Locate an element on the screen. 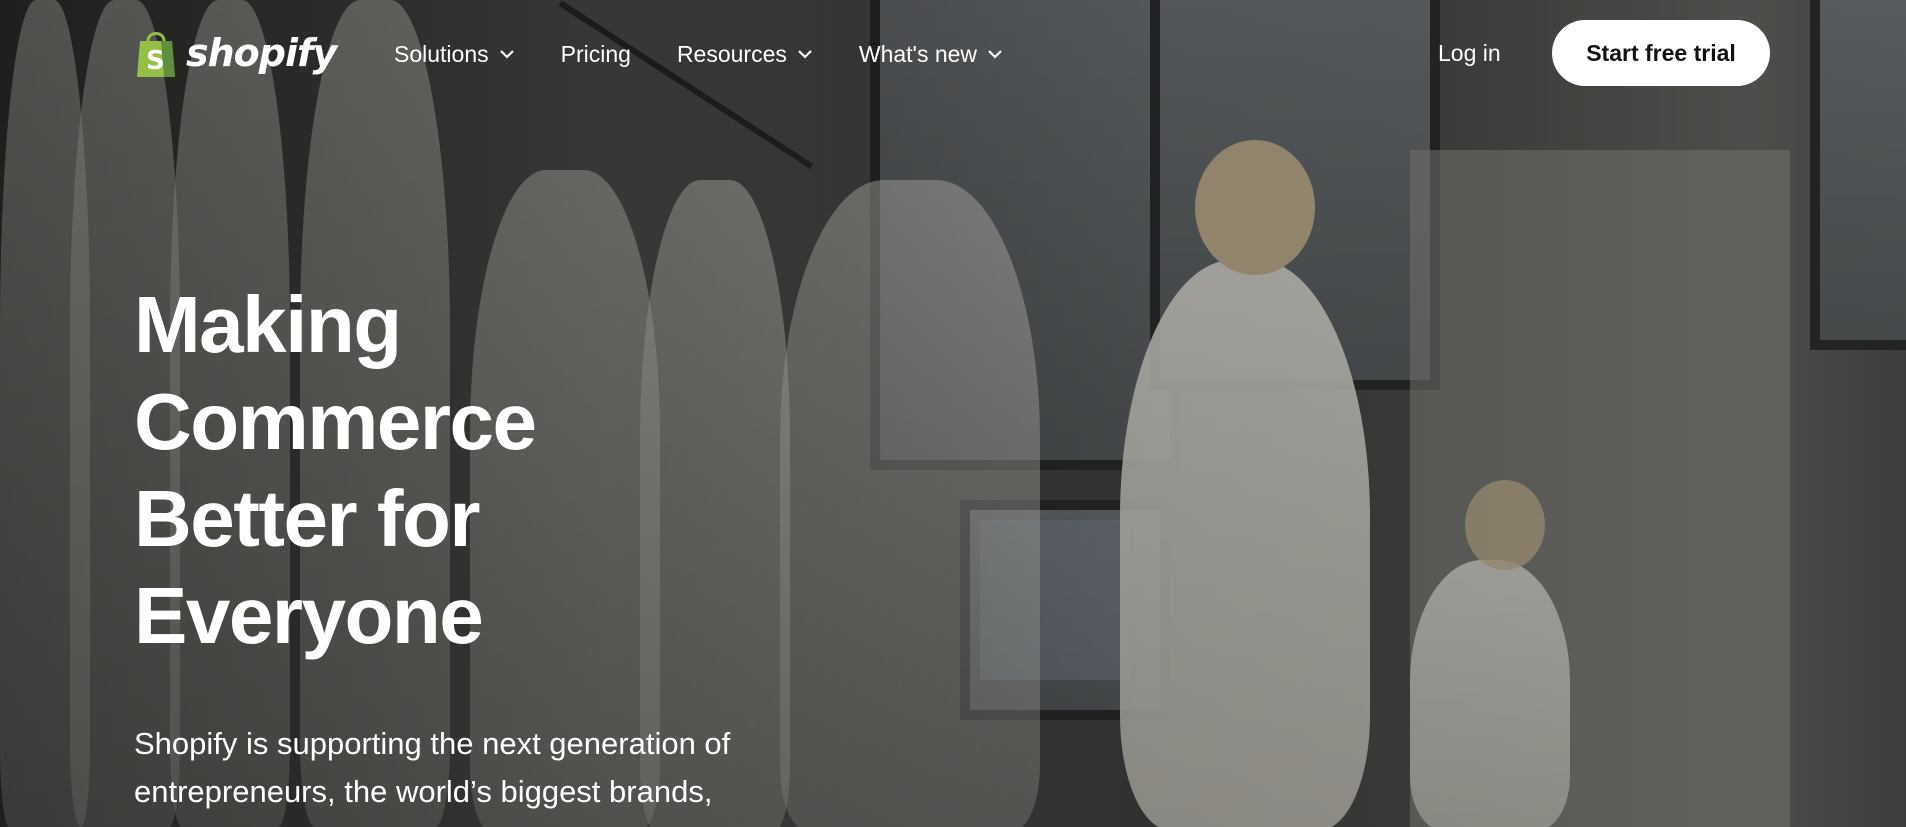  nav-item-resources: Resources is located at coordinates (745, 54).